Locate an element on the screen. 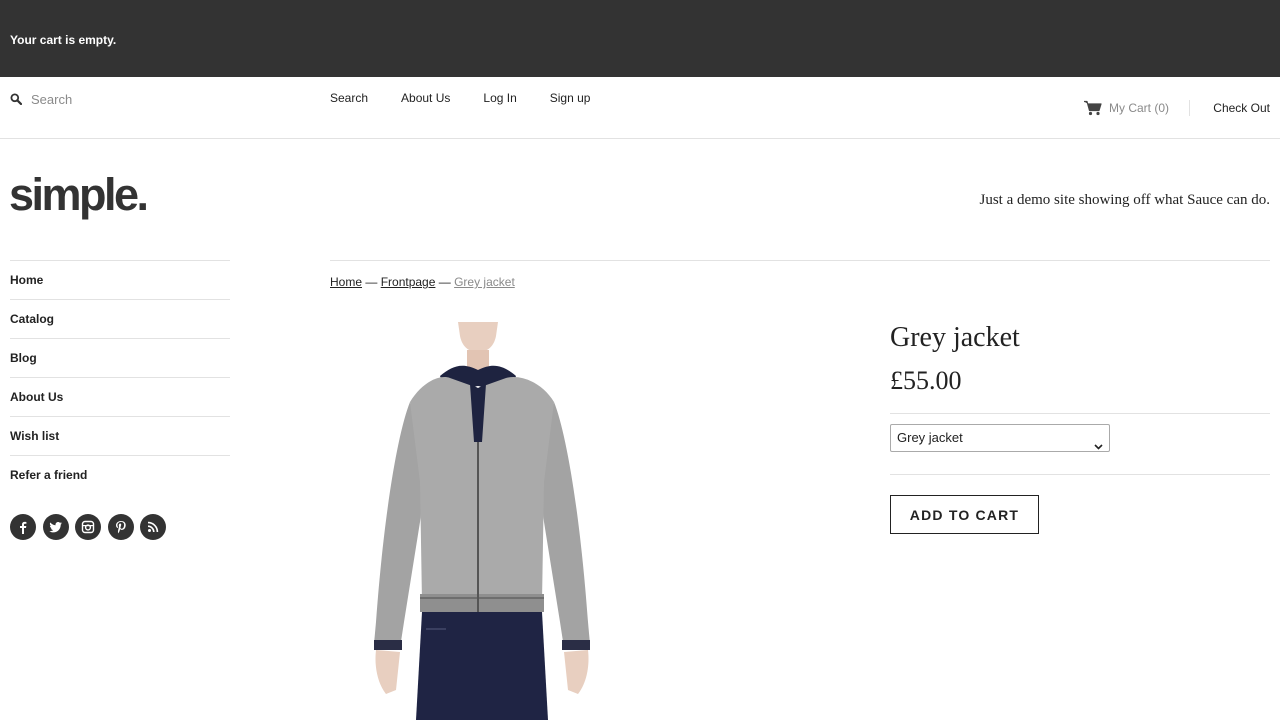  breadcrumb-home: Home is located at coordinates (346, 282).